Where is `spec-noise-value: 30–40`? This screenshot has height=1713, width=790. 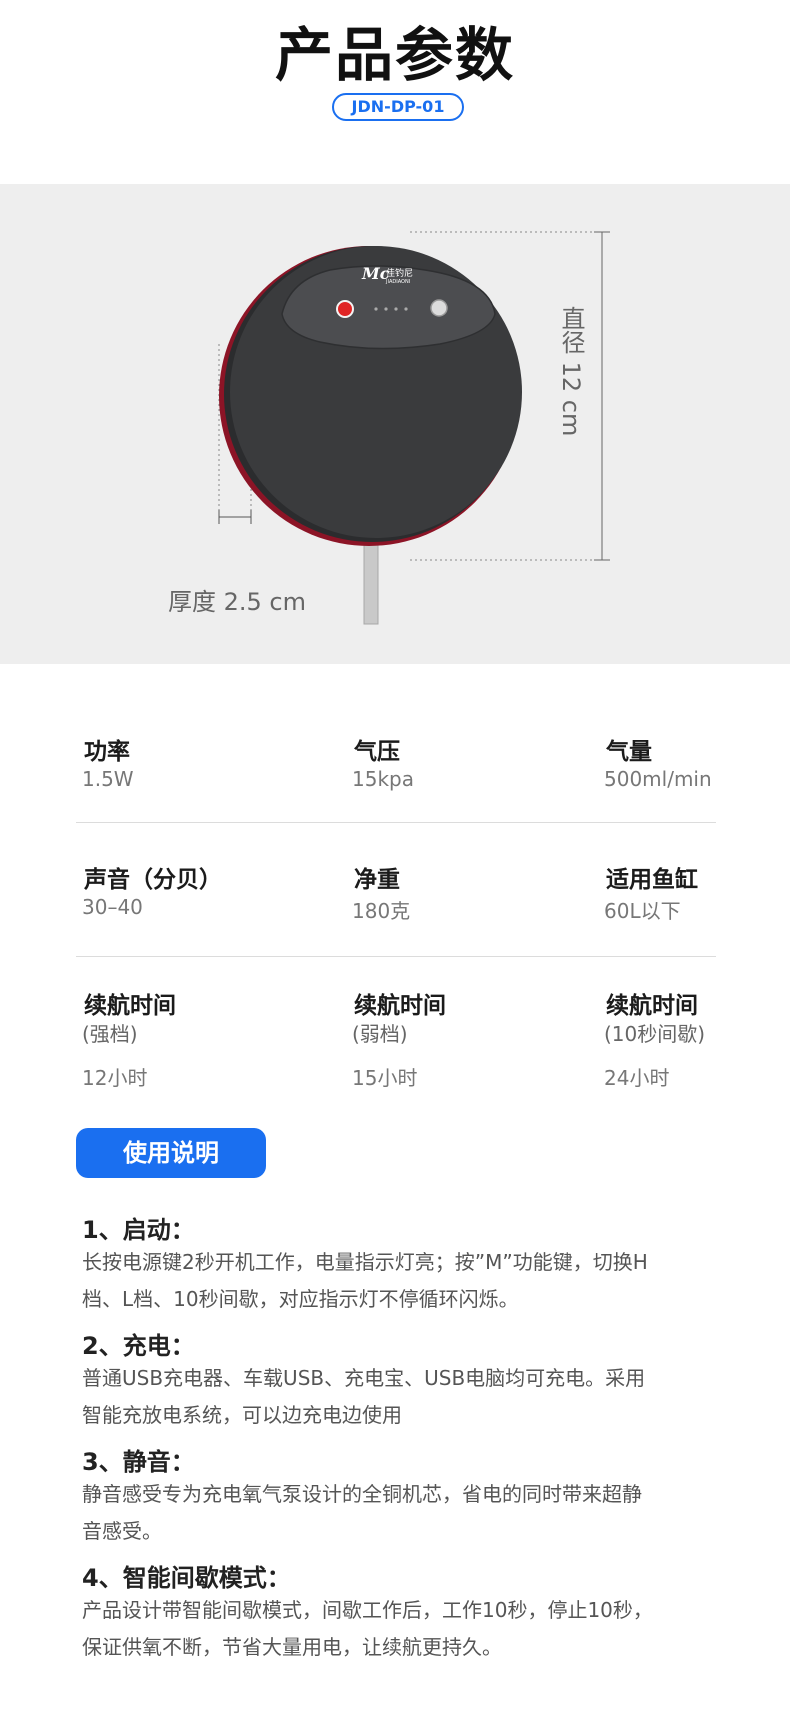 spec-noise-value: 30–40 is located at coordinates (112, 907).